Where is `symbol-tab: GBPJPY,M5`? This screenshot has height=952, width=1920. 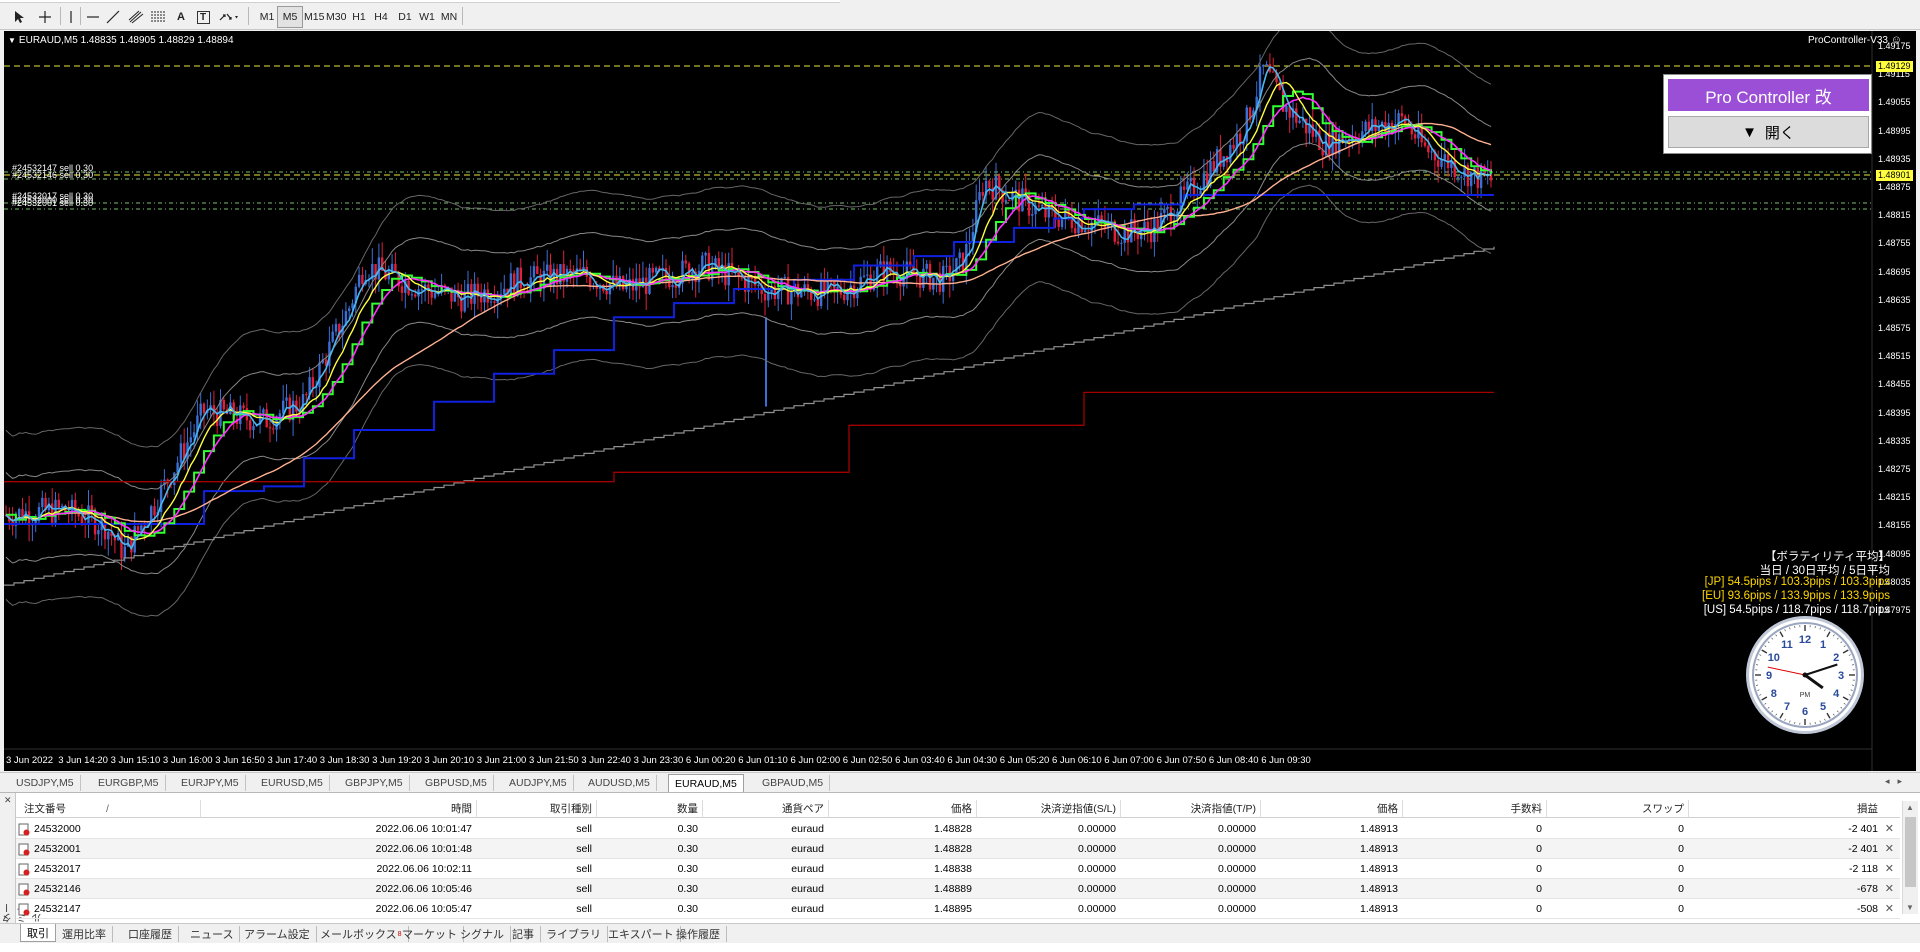 symbol-tab: GBPJPY,M5 is located at coordinates (374, 783).